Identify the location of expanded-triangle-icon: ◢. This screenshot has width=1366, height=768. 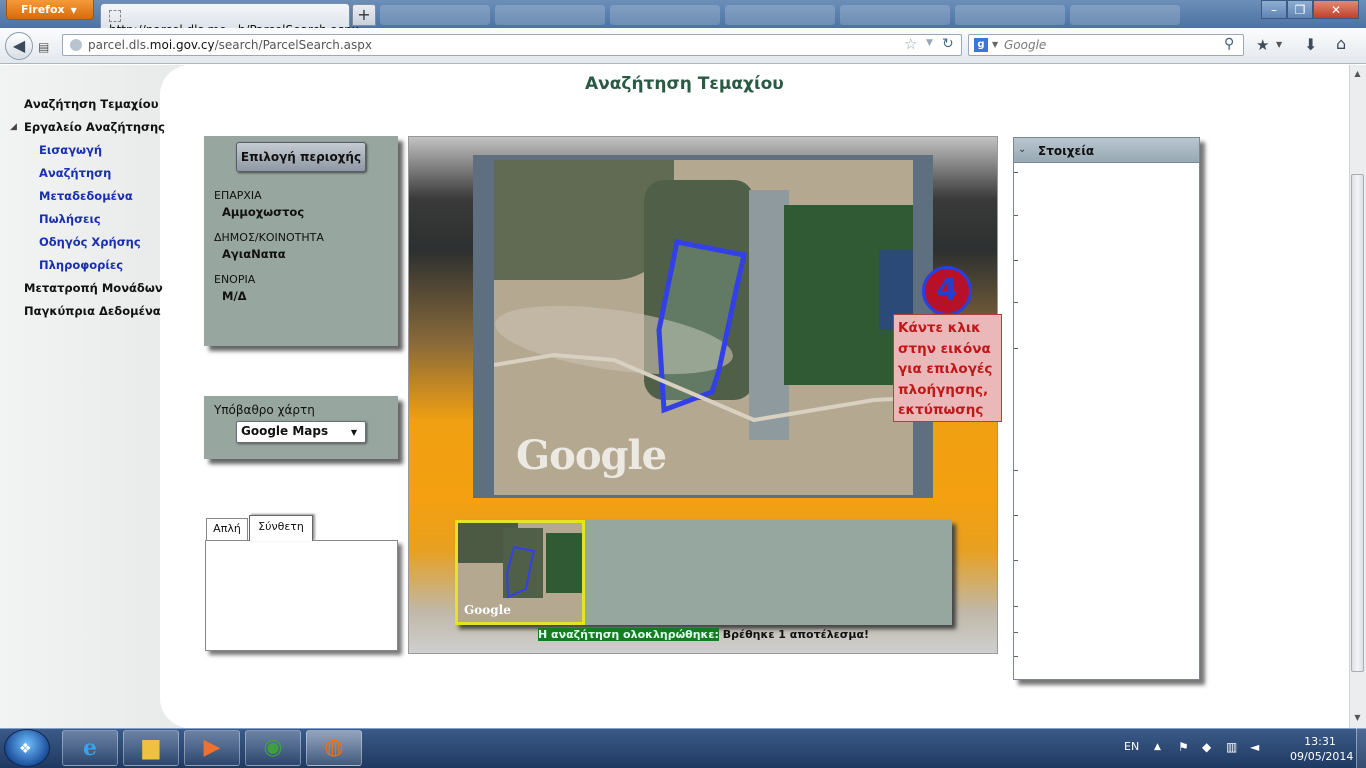
(13, 127).